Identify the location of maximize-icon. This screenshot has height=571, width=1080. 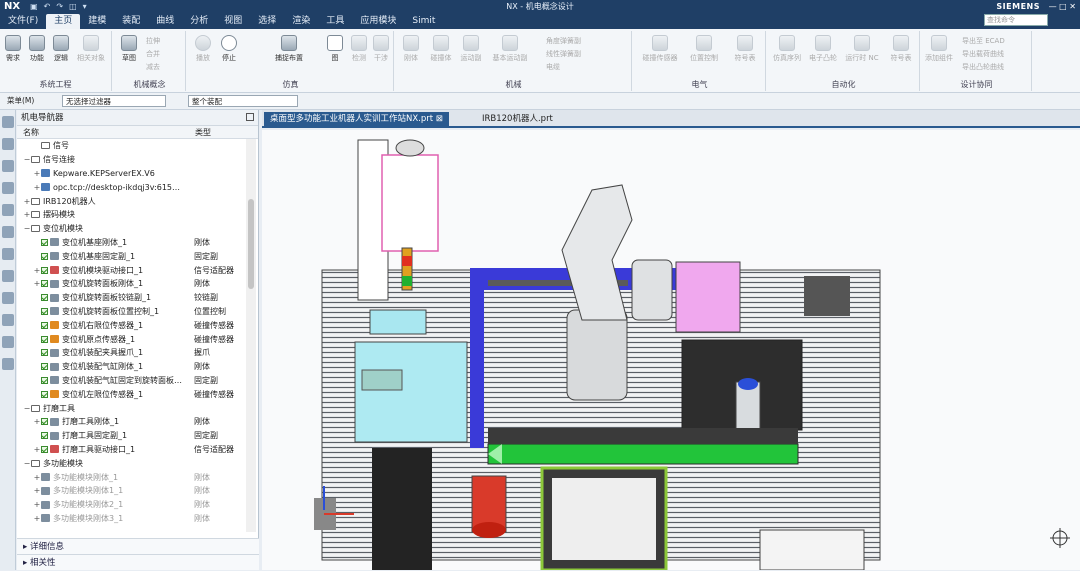
(250, 117).